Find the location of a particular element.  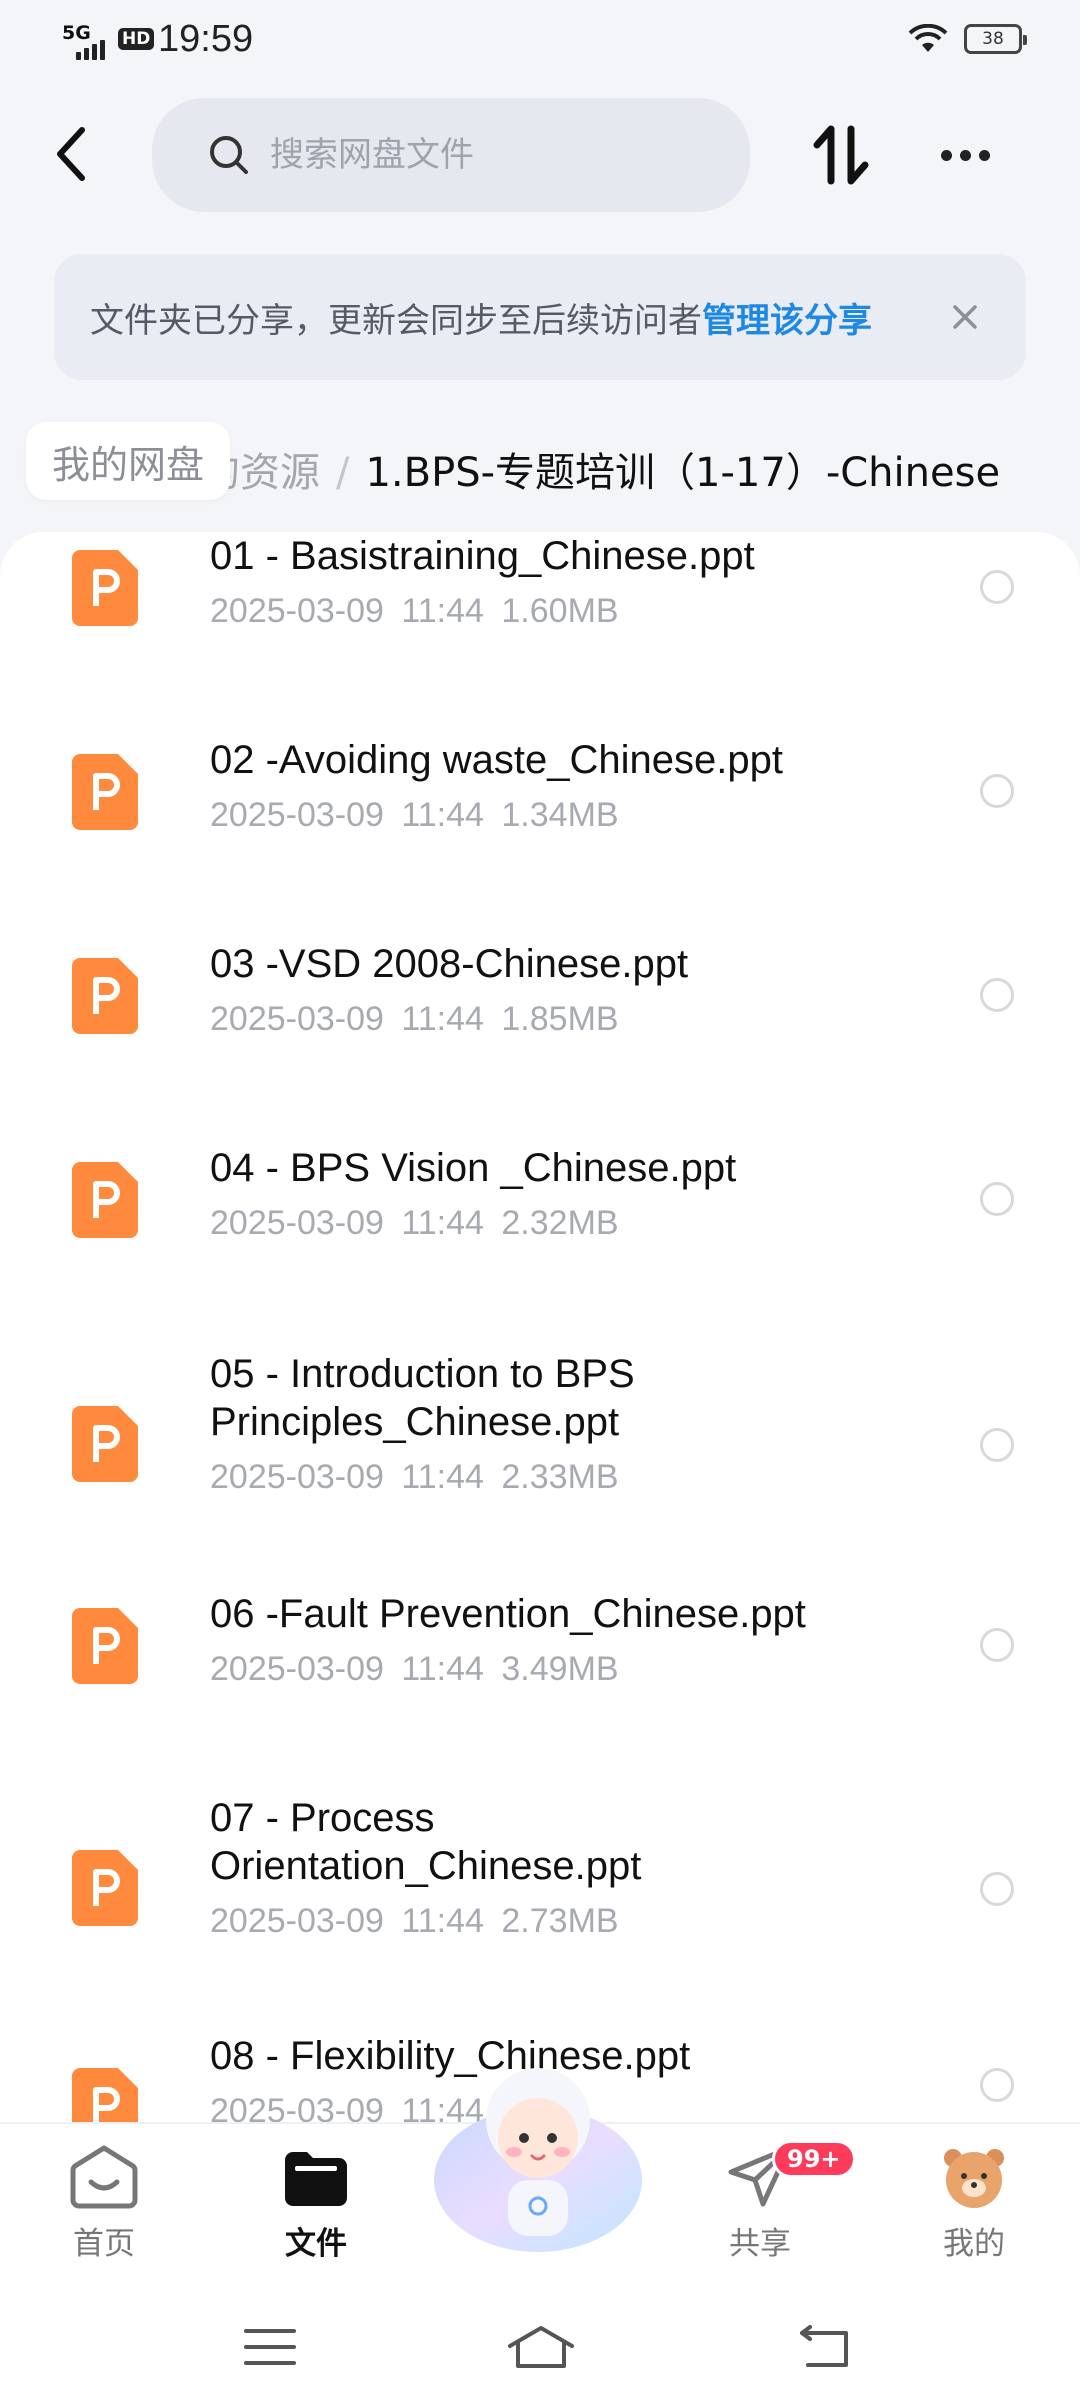

close-icon is located at coordinates (965, 317).